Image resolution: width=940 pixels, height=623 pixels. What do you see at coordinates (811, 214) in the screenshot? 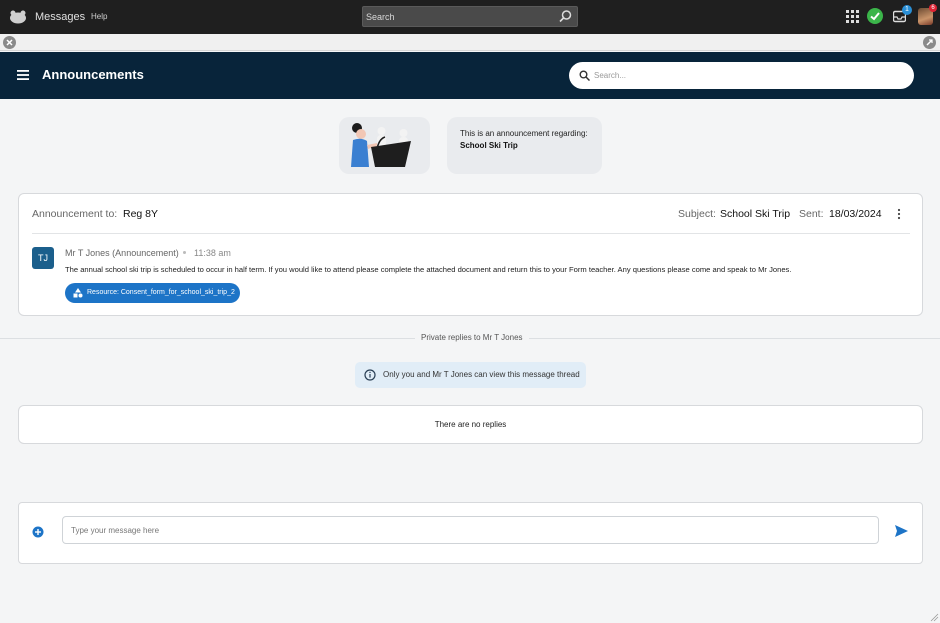
I see `sent-label: Sent:` at bounding box center [811, 214].